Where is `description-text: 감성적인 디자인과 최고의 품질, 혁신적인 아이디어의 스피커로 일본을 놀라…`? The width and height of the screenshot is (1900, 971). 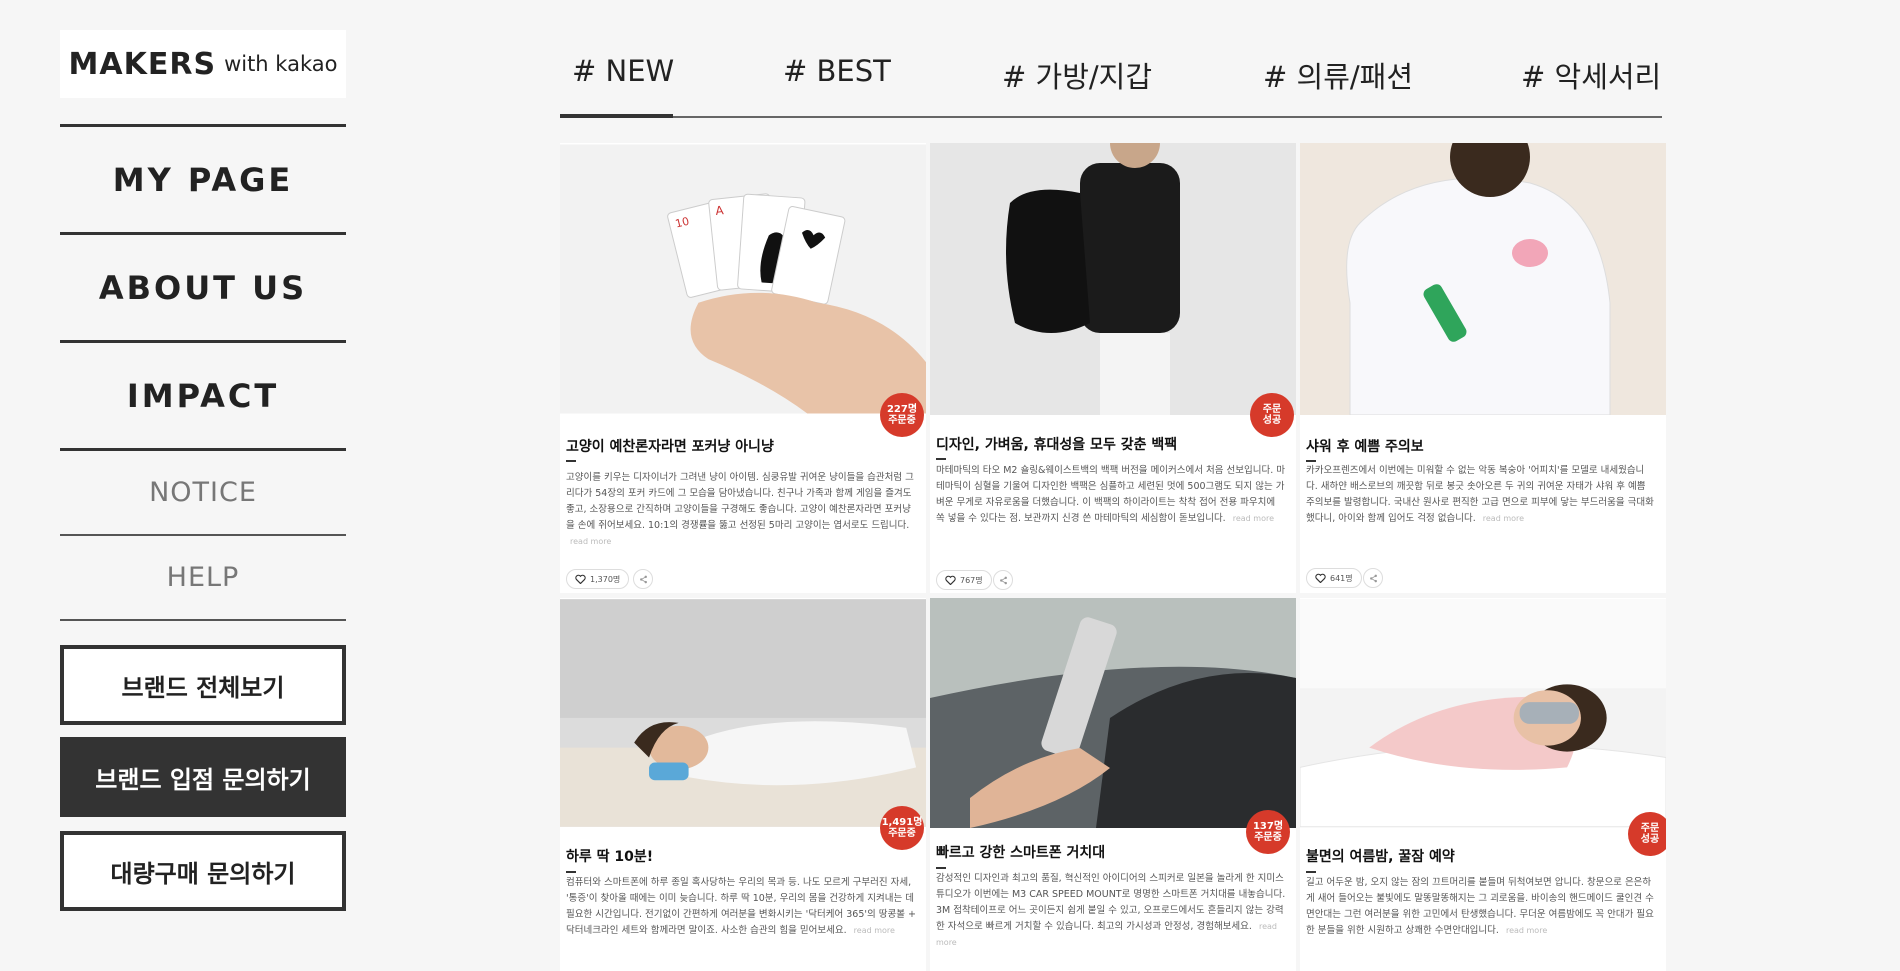 description-text: 감성적인 디자인과 최고의 품질, 혁신적인 아이디어의 스피커로 일본을 놀라… is located at coordinates (1111, 902).